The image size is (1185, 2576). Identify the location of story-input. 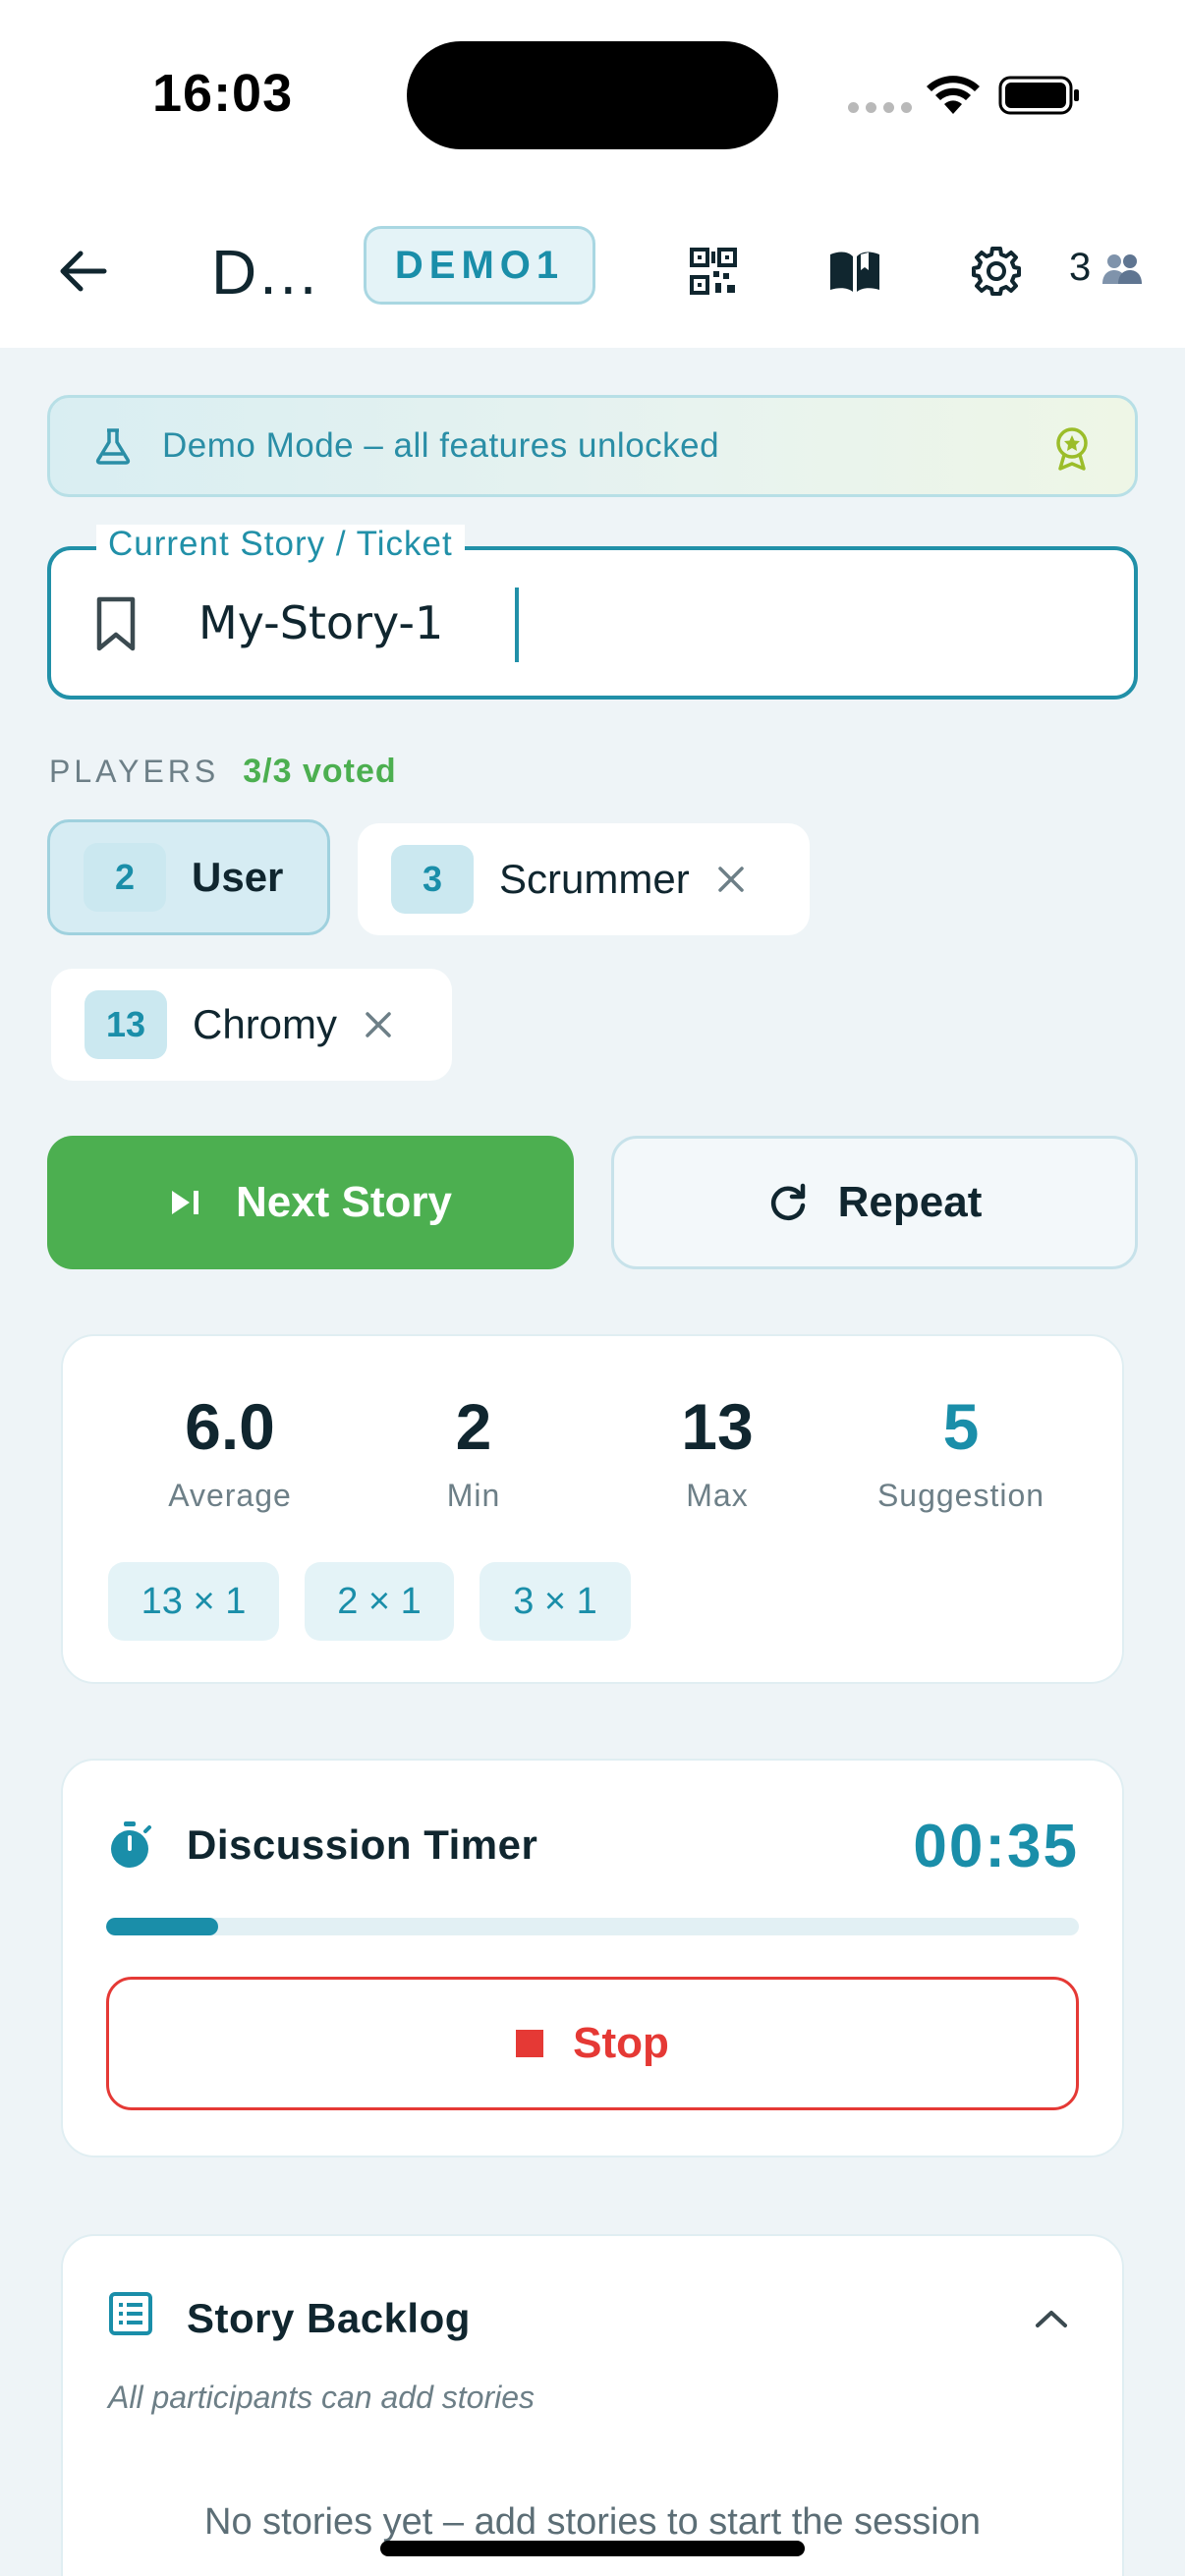
(631, 623).